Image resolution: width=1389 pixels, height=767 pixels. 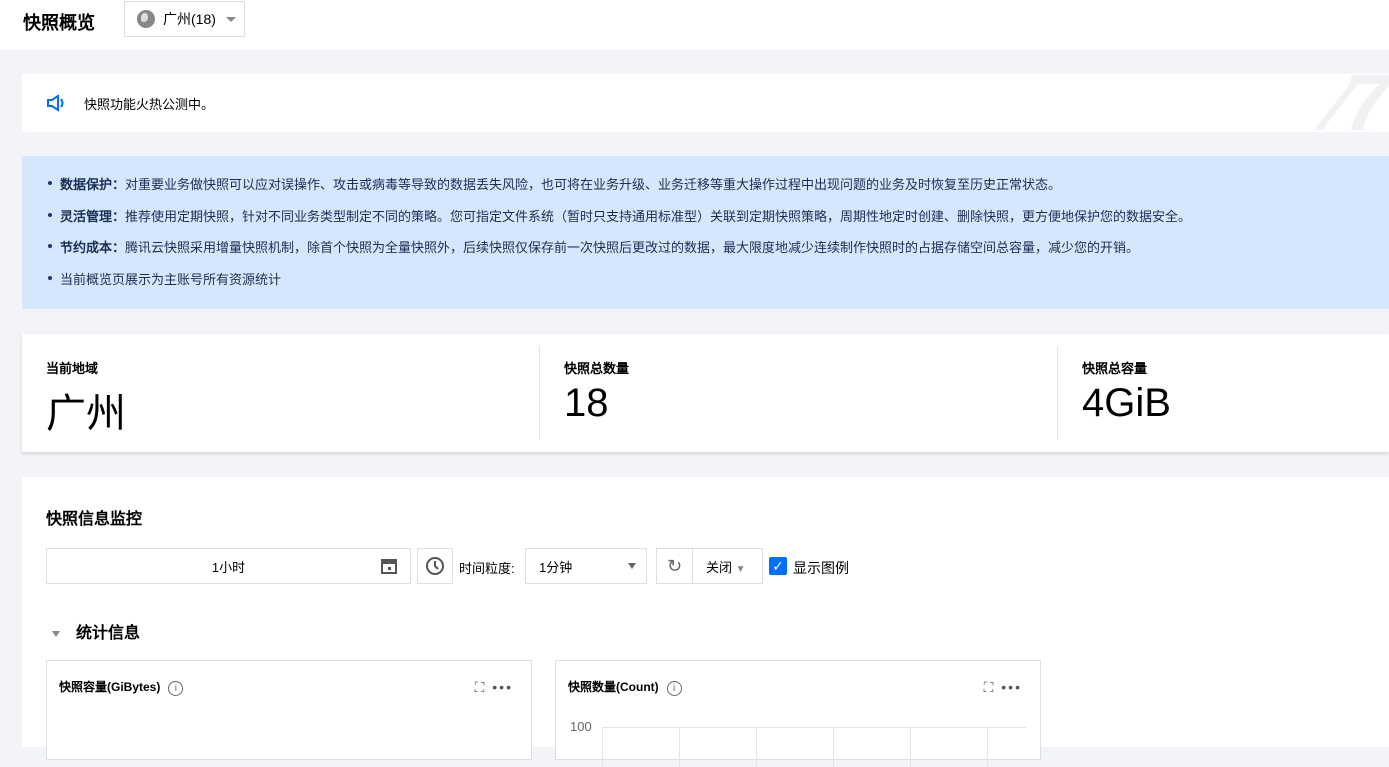 I want to click on notice-text: 快照功能火热公测中。, so click(x=149, y=104).